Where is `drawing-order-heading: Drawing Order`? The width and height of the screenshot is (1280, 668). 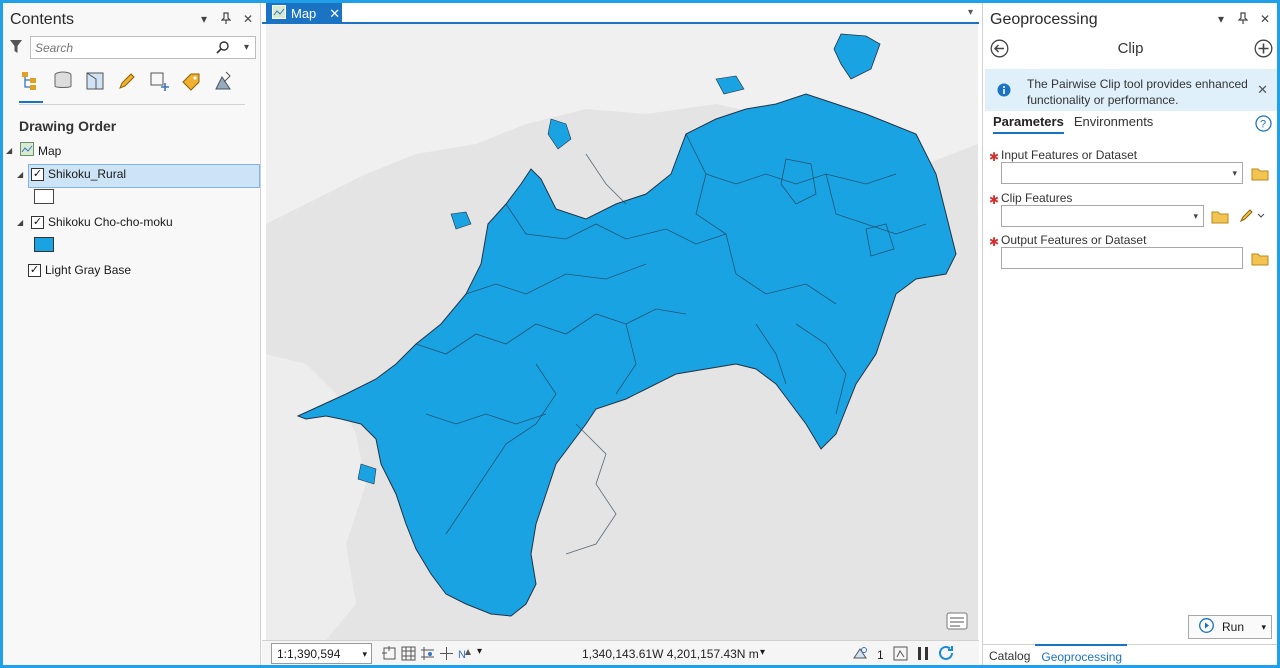
drawing-order-heading: Drawing Order is located at coordinates (68, 126).